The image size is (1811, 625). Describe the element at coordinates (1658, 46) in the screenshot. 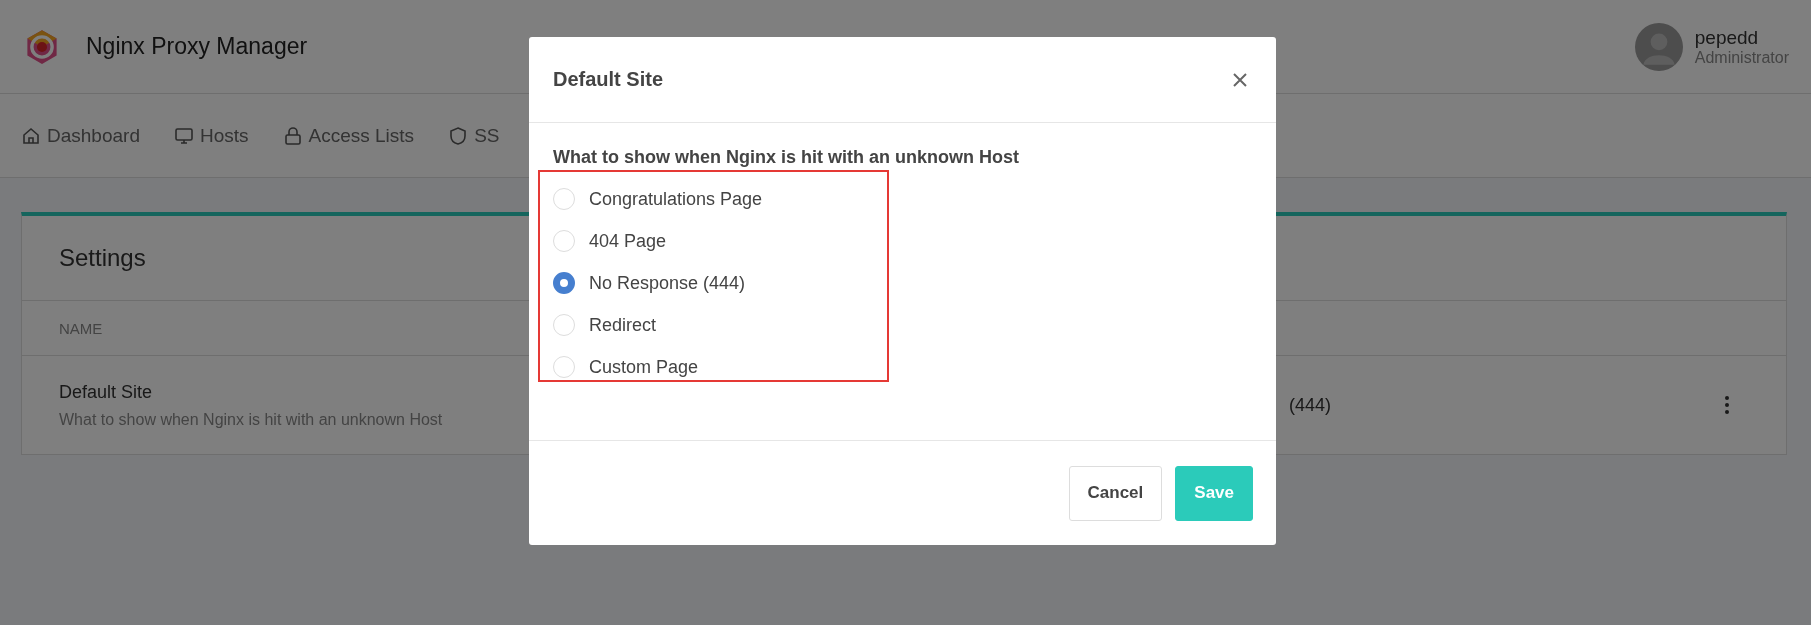

I see `avatar-icon` at that location.